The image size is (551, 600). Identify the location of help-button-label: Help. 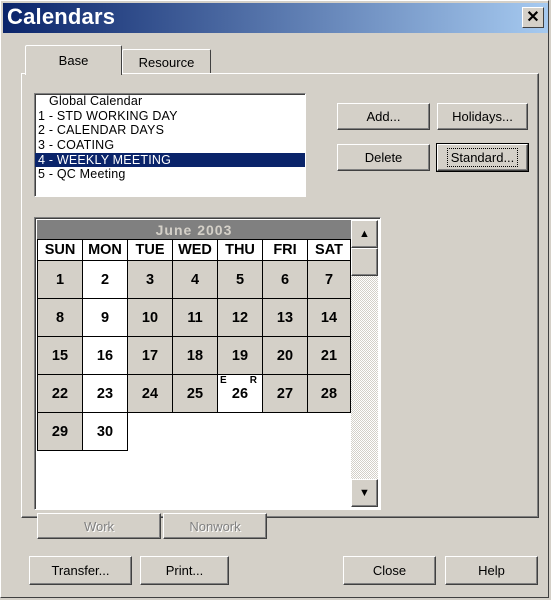
(491, 570).